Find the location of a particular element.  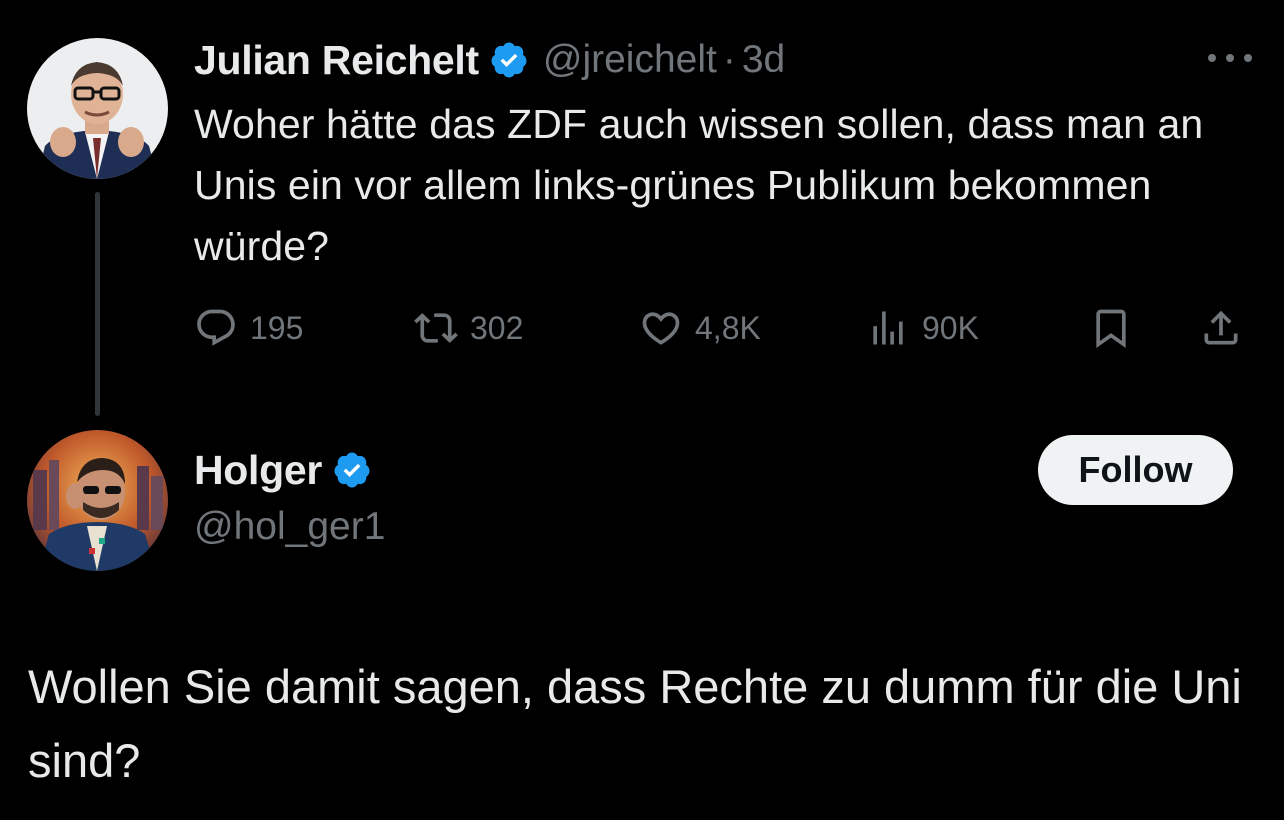

share-icon is located at coordinates (1221, 328).